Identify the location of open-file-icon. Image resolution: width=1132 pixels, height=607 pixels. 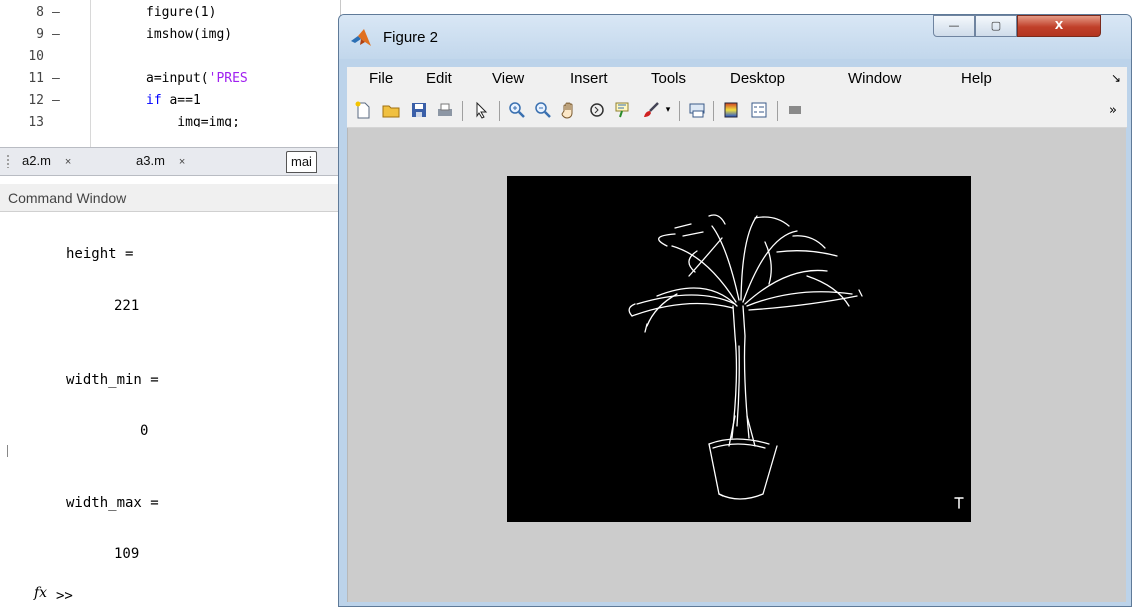
(391, 110).